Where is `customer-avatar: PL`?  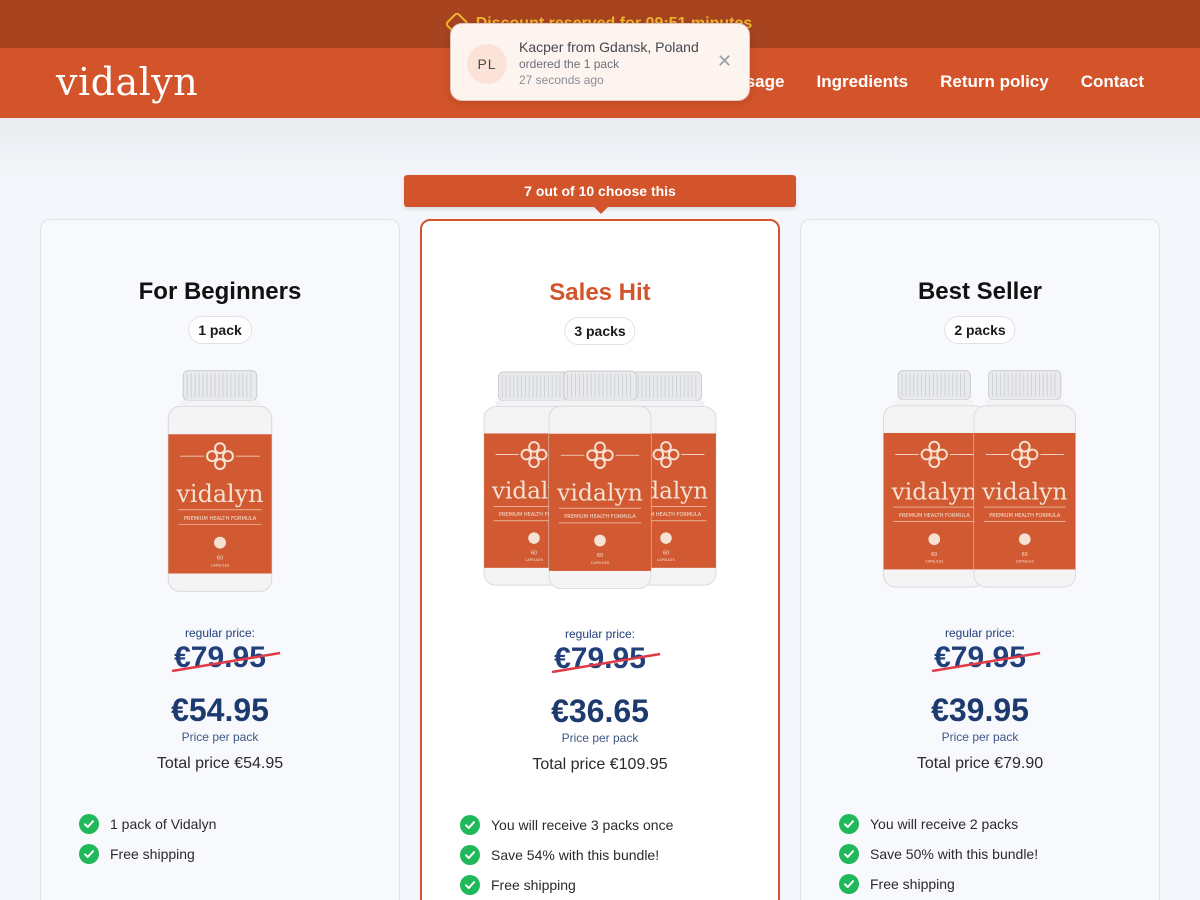 customer-avatar: PL is located at coordinates (487, 64).